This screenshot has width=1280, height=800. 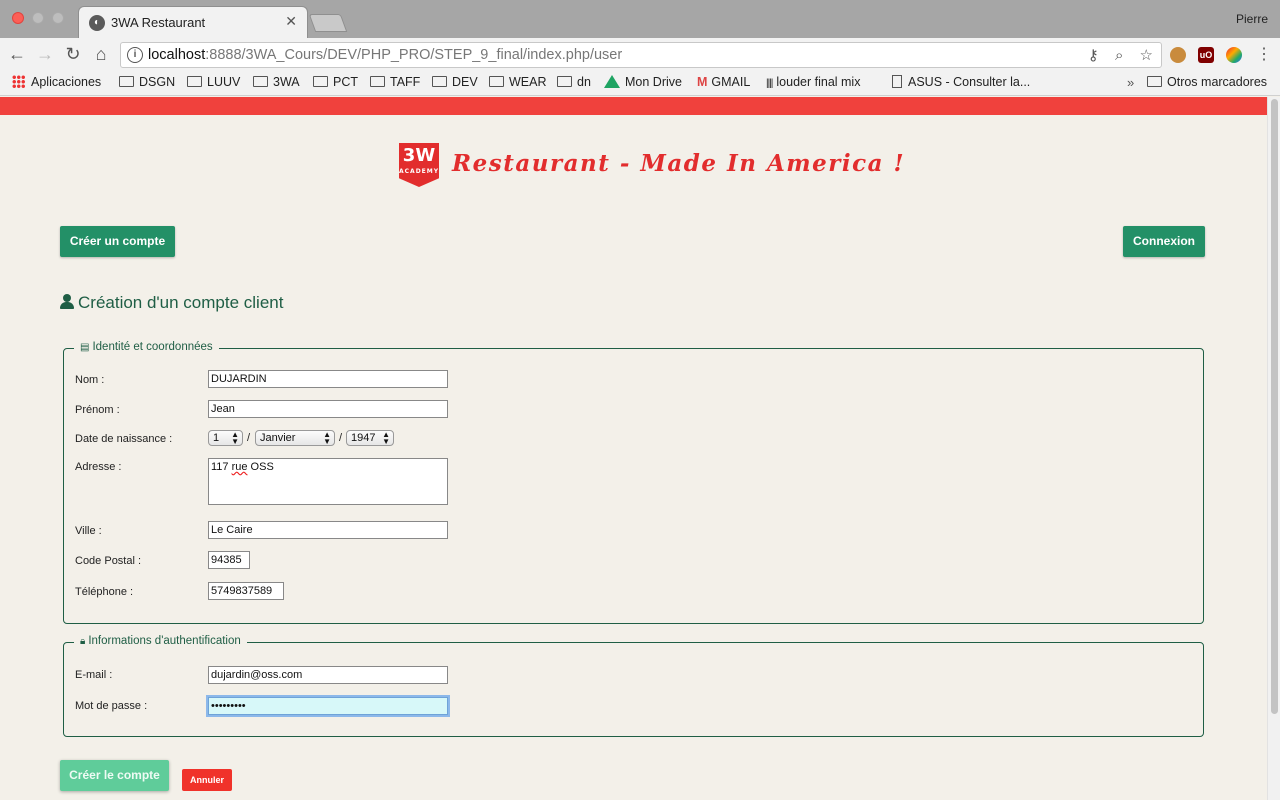 What do you see at coordinates (213, 82) in the screenshot?
I see `bookmark-folder-luuv: LUUV` at bounding box center [213, 82].